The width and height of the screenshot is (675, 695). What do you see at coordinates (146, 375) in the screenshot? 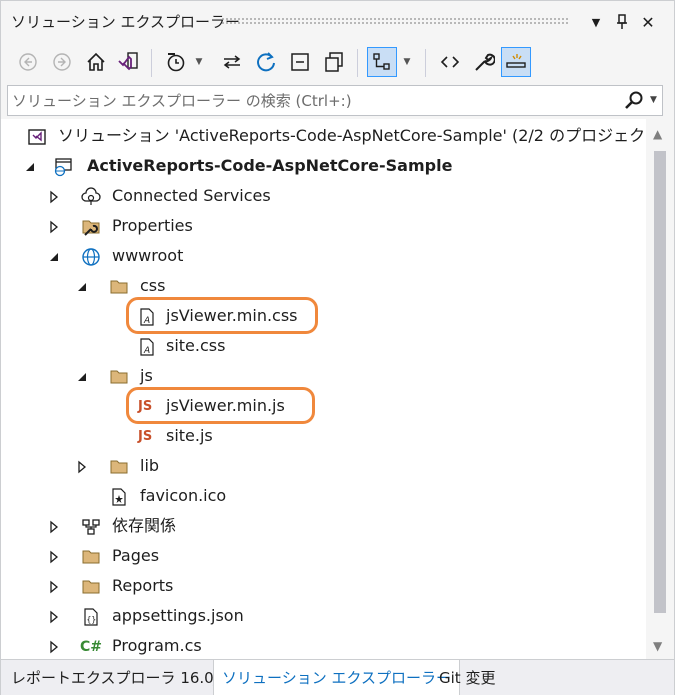
I see `js-folder-label: js` at bounding box center [146, 375].